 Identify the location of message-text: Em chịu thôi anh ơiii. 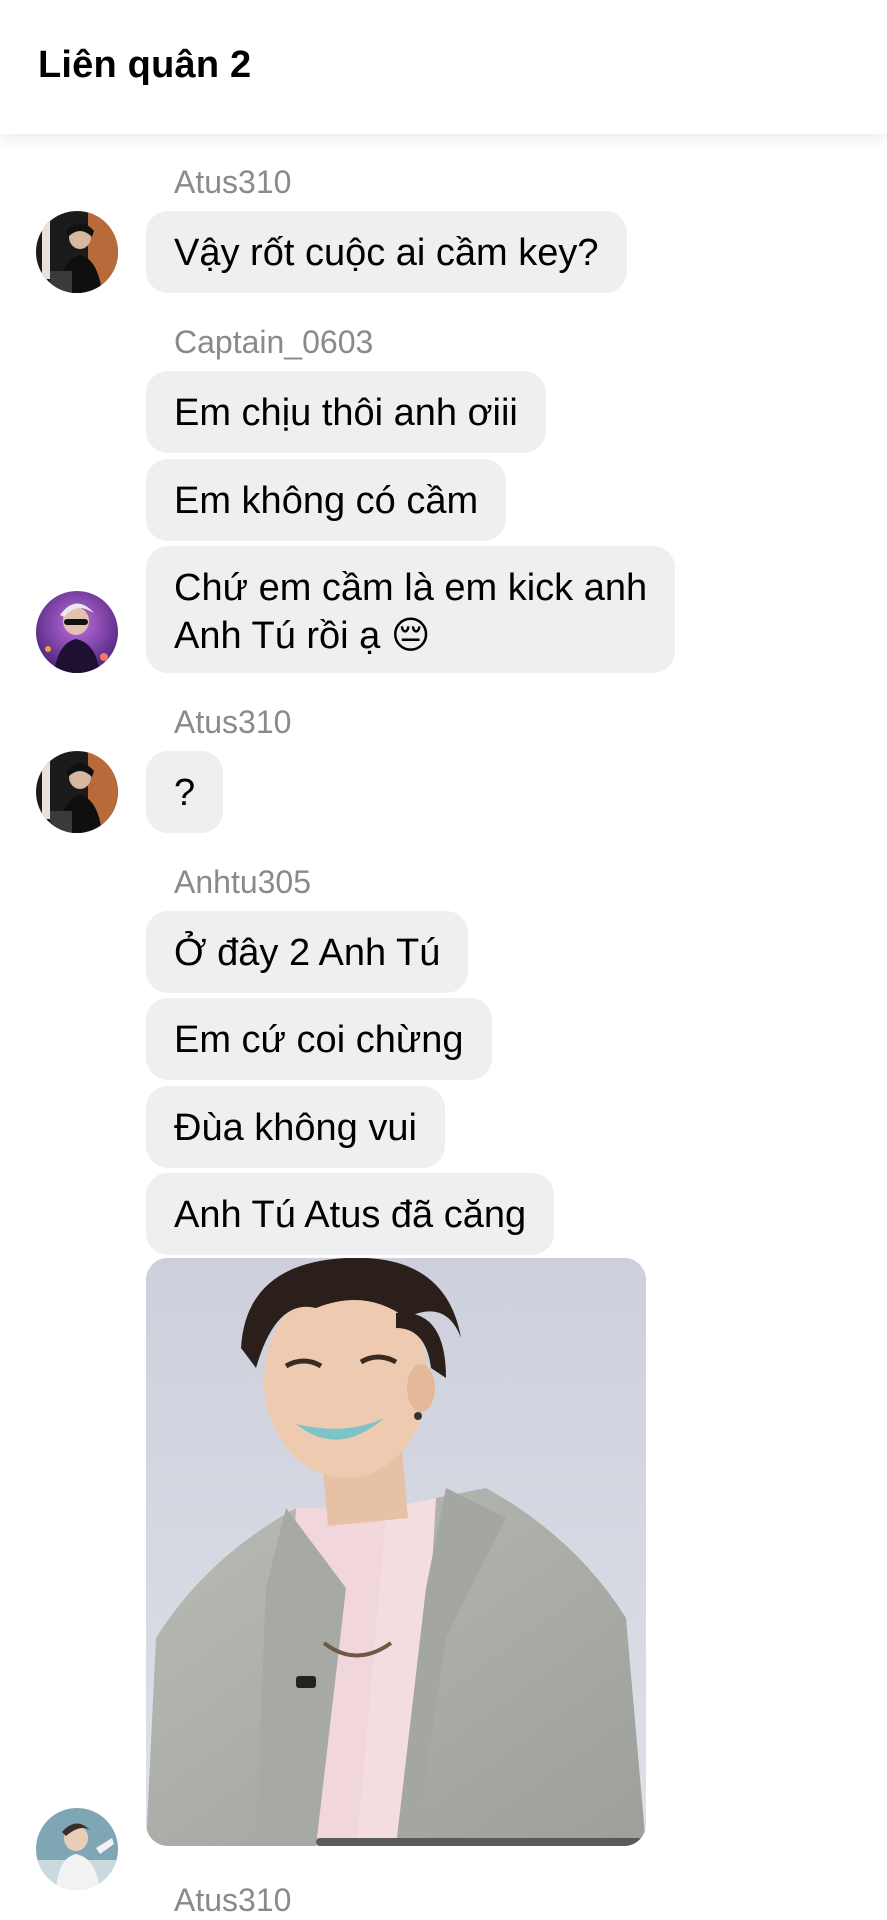
(346, 413).